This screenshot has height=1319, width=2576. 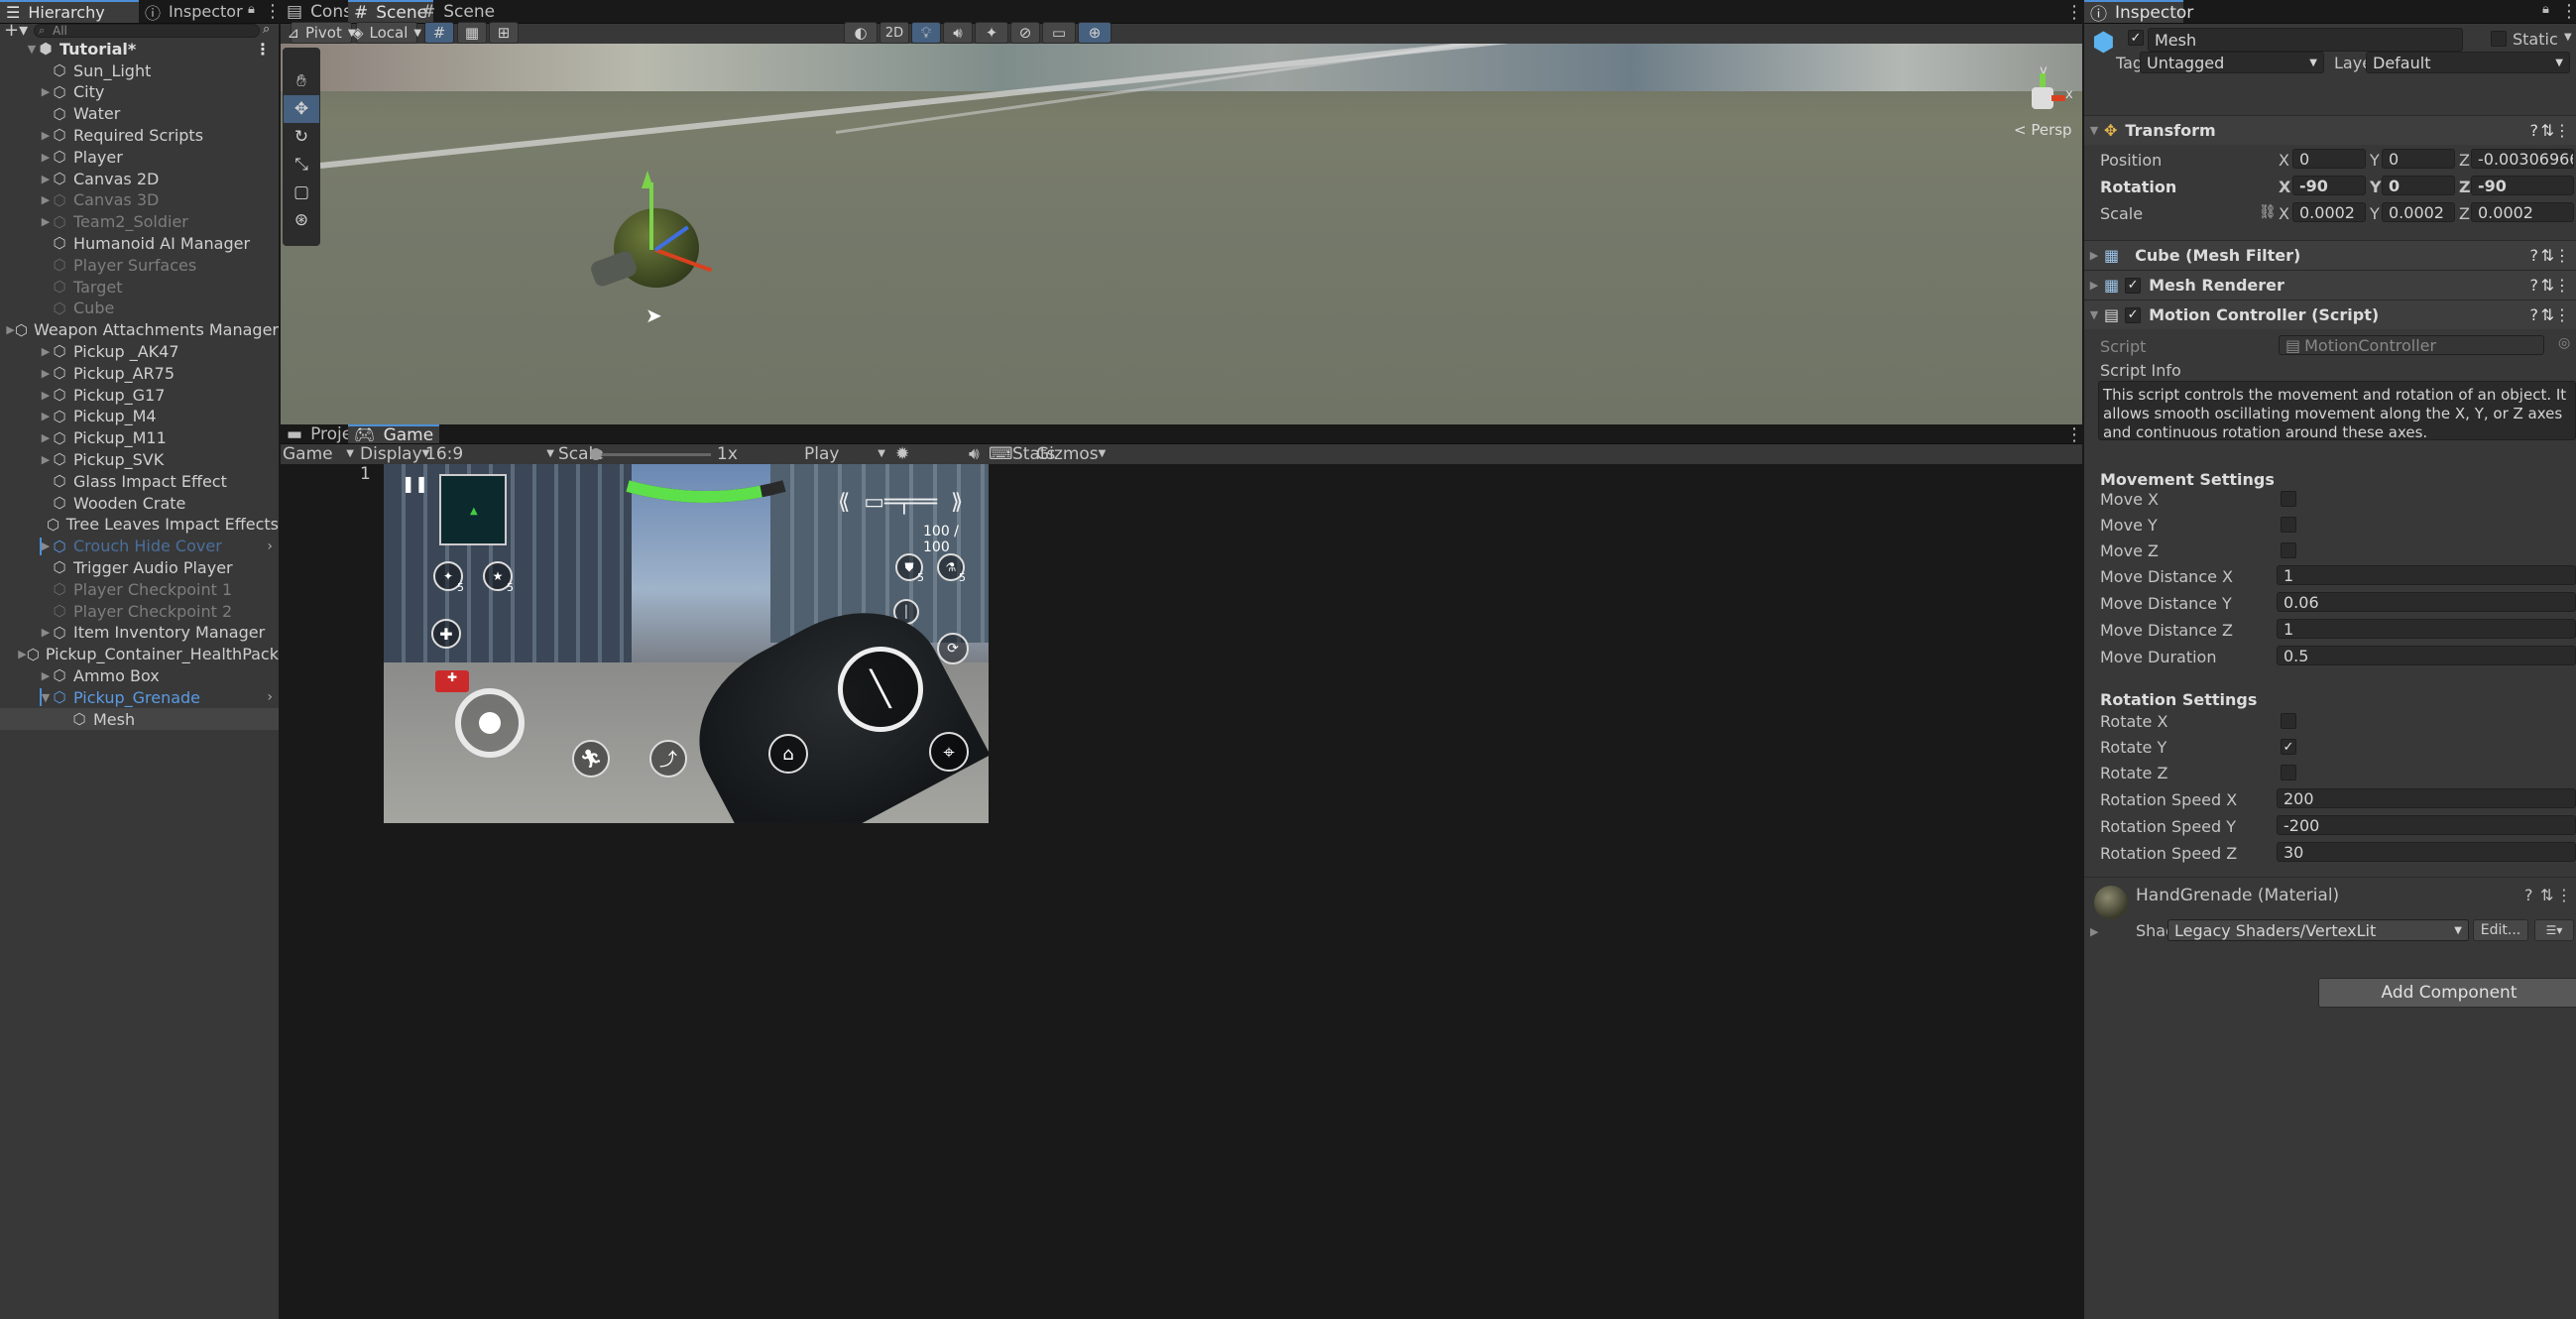 I want to click on rotate-z-checkbox, so click(x=2288, y=772).